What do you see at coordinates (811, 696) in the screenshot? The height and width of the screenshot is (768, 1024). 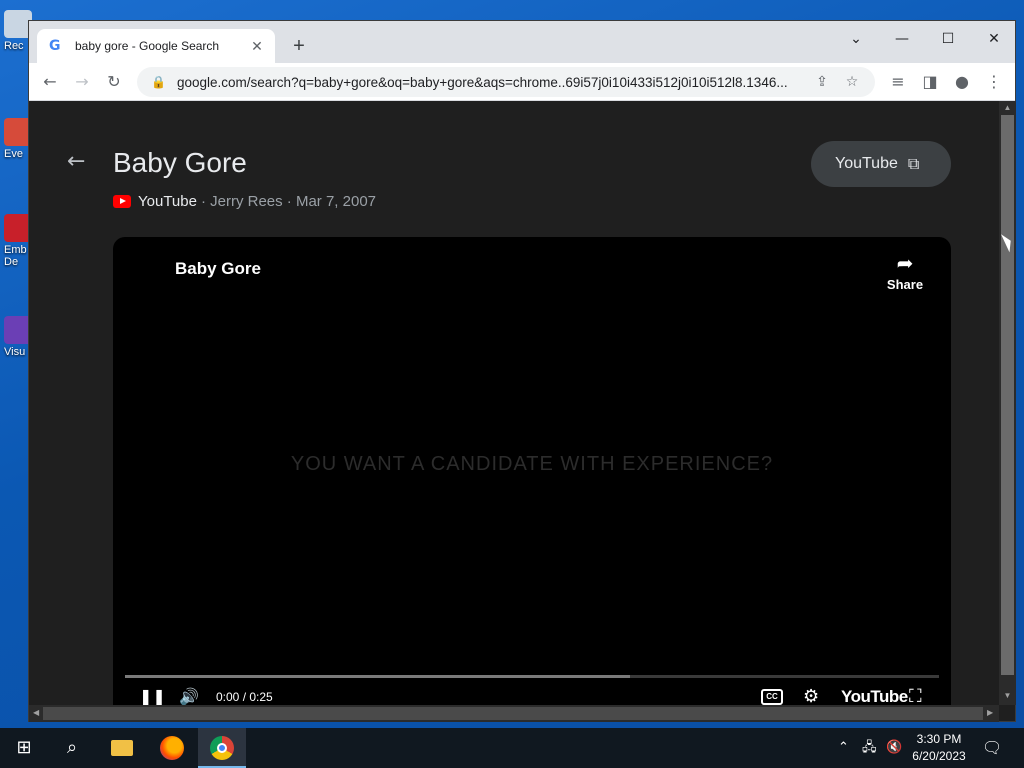 I see `settings-gear-icon: ⚙` at bounding box center [811, 696].